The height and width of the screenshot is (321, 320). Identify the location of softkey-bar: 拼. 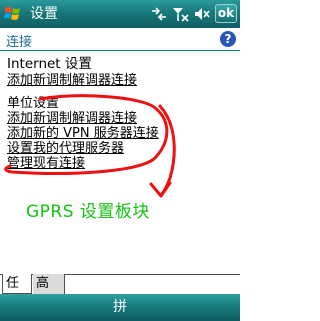
(120, 307).